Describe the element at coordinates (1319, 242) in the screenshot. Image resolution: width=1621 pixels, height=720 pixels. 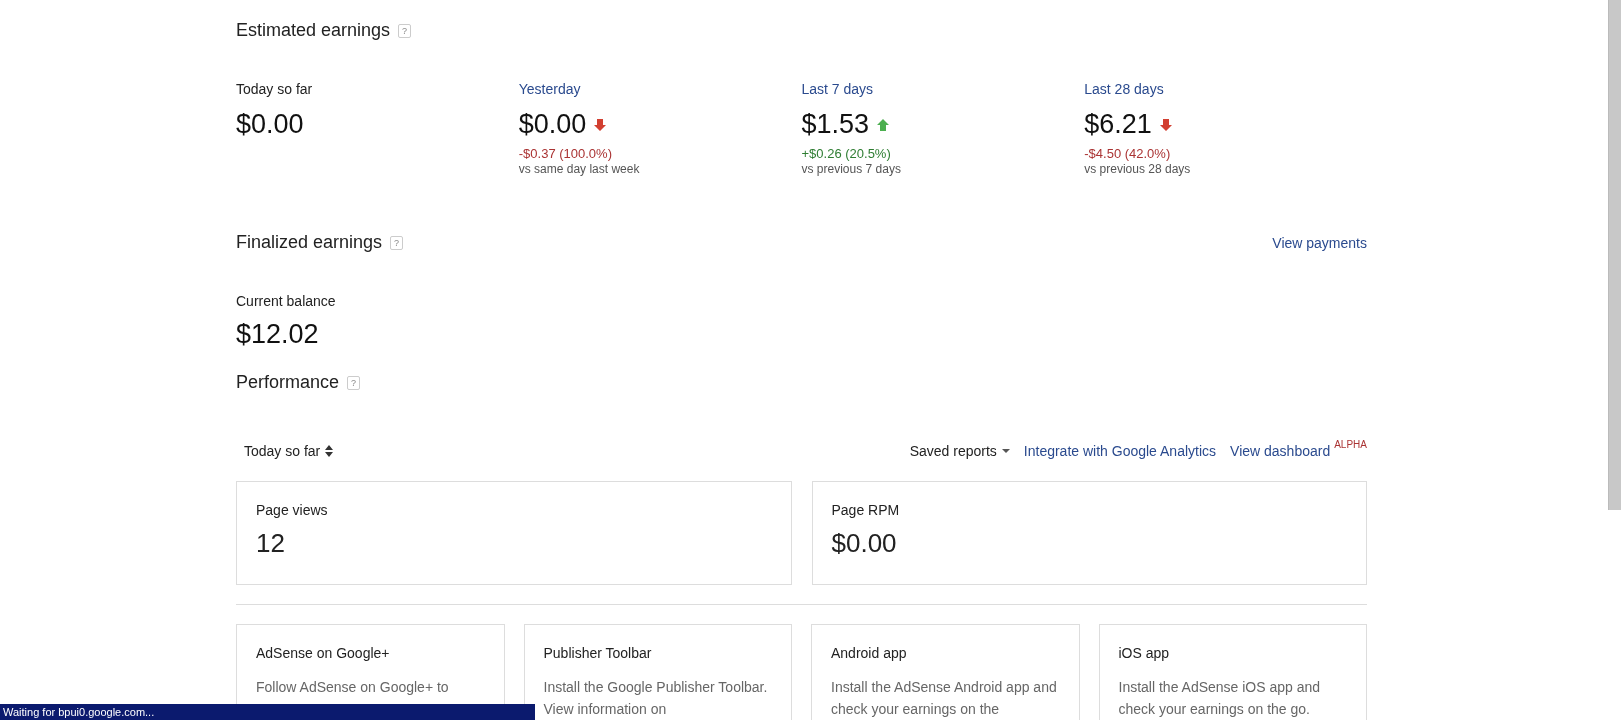
I see `view-payments-link: View payments` at that location.